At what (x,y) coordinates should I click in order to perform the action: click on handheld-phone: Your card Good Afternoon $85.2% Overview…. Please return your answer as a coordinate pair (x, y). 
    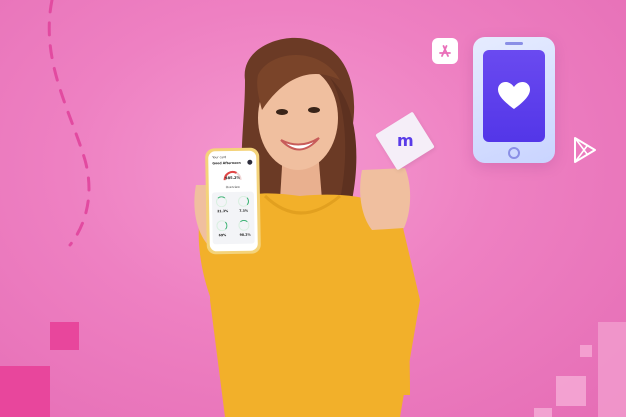
    Looking at the image, I should click on (233, 201).